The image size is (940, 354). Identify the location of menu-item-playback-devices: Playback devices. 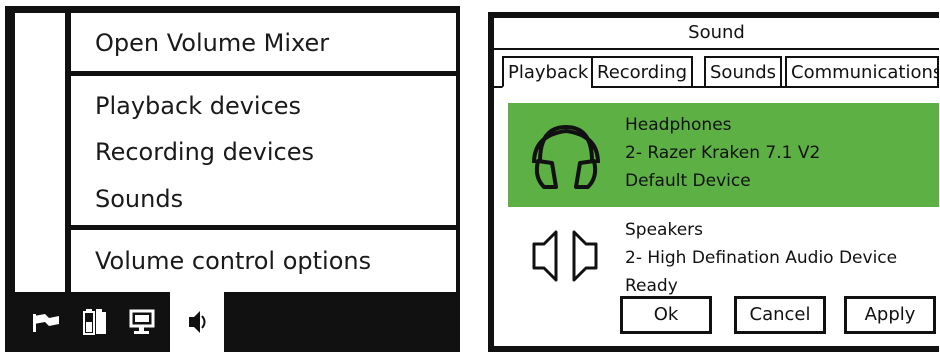
(198, 106).